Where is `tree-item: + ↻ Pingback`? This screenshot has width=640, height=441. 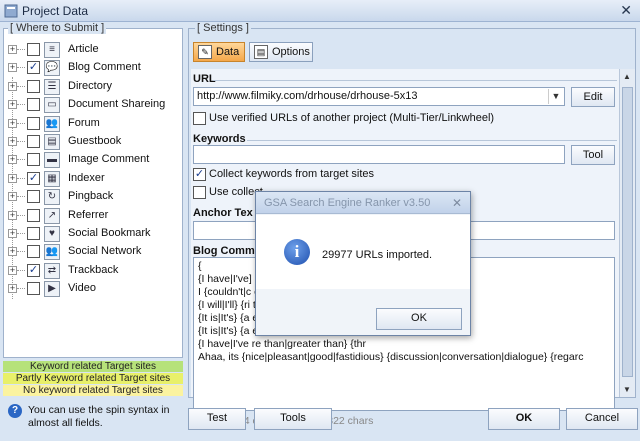 tree-item: + ↻ Pingback is located at coordinates (93, 197).